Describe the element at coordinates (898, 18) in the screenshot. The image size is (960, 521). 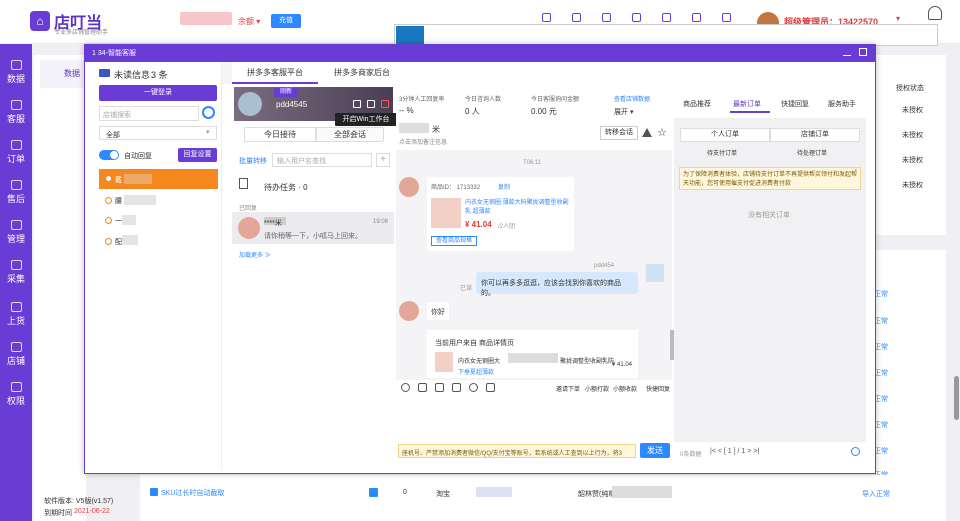
I see `chevron-down-icon: ▾` at that location.